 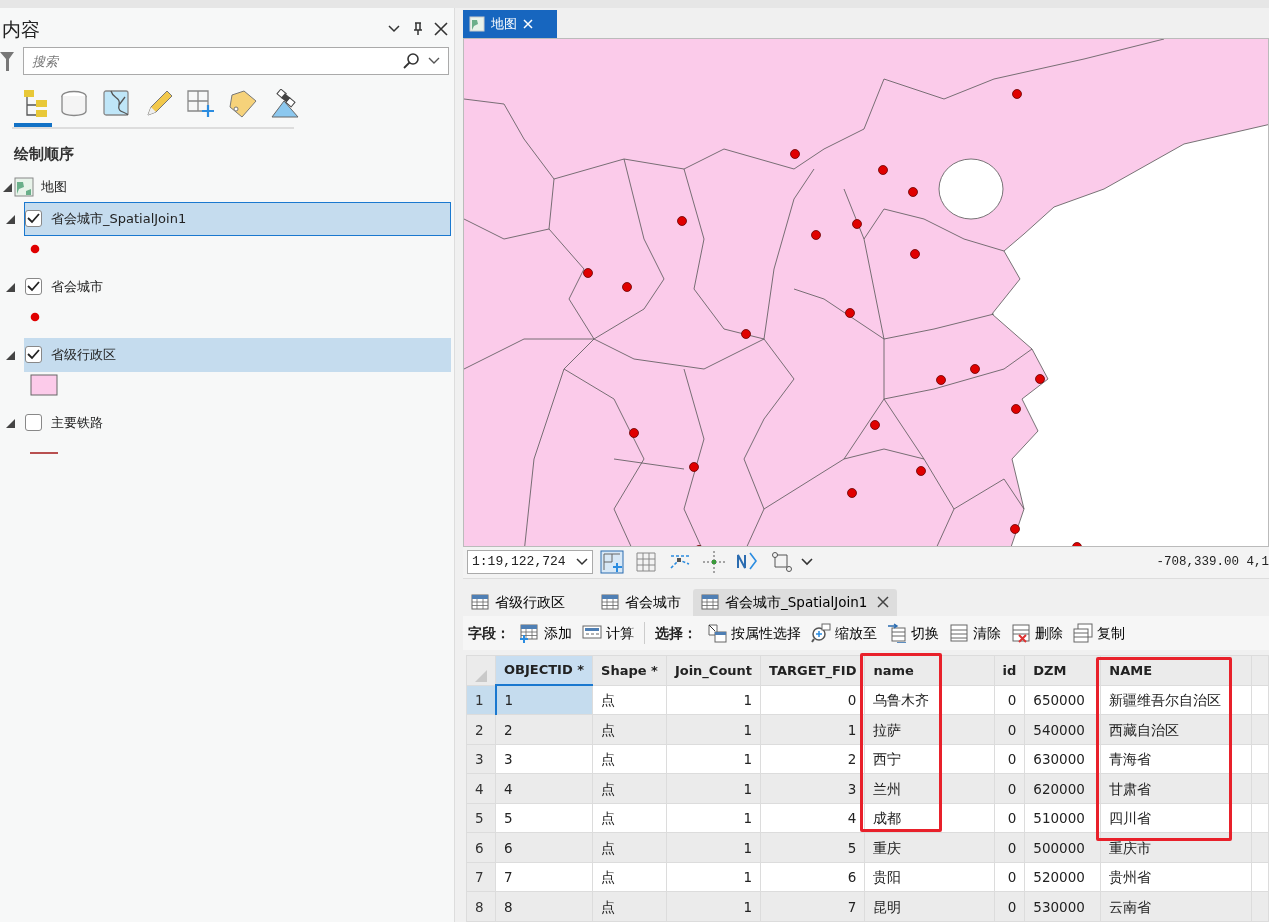 What do you see at coordinates (641, 602) in the screenshot?
I see `table-tab: 省会城市` at bounding box center [641, 602].